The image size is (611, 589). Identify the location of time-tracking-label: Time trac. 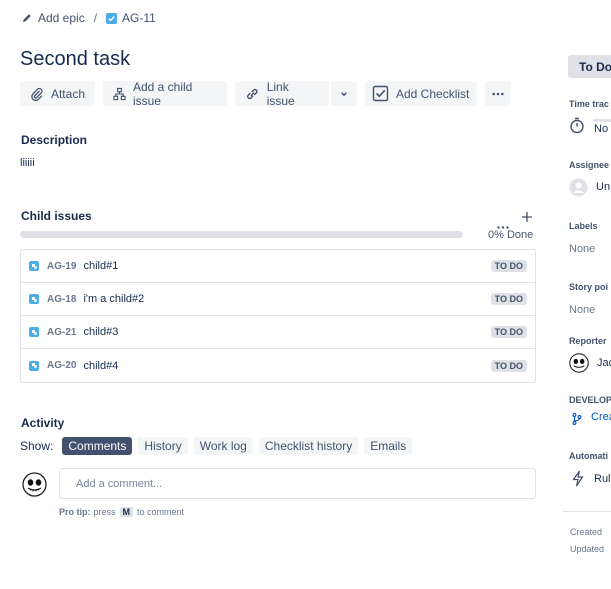
(589, 104).